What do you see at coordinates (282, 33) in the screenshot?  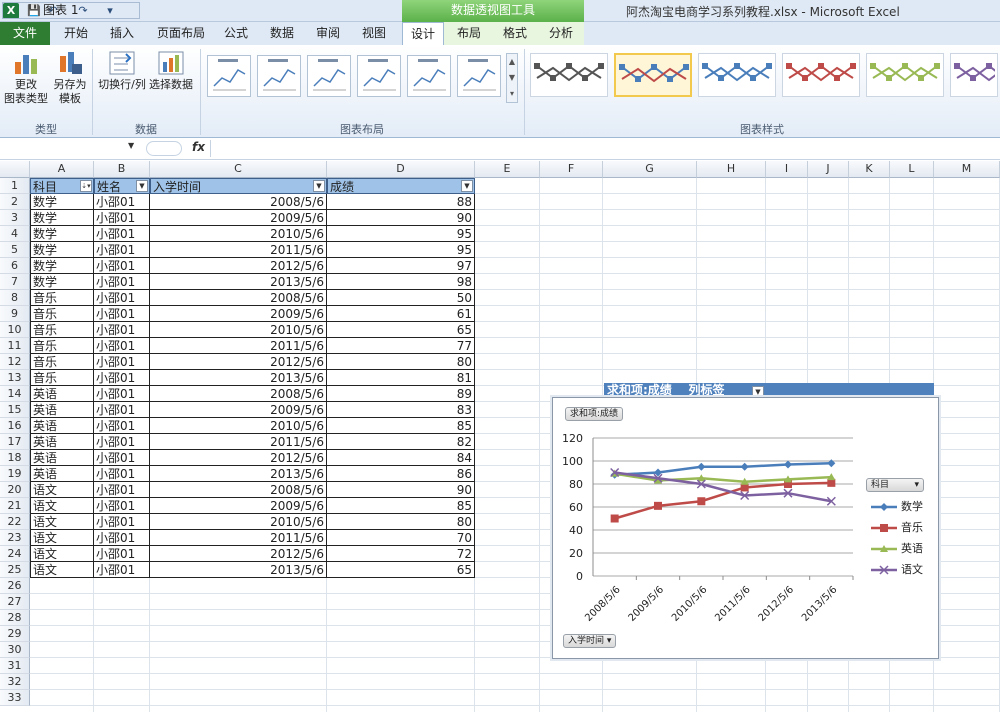 I see `tab-data: 数据` at bounding box center [282, 33].